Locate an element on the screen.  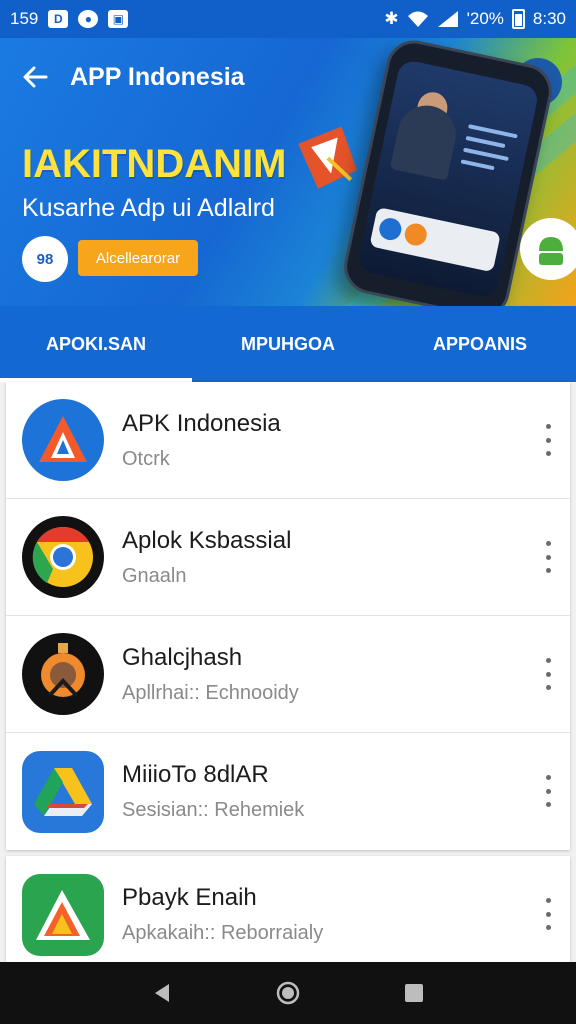
green-triangle-icon is located at coordinates (63, 914).